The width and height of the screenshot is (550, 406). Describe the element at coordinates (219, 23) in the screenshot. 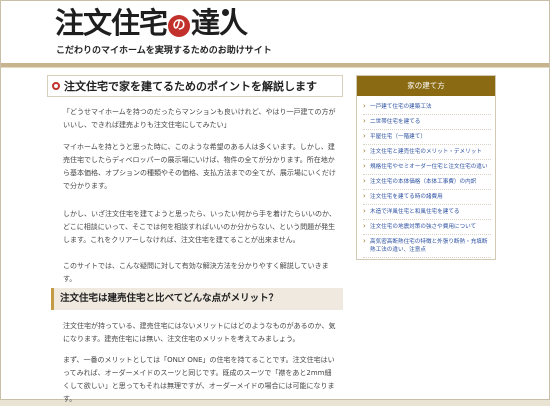

I see `logo-text-after: 達人` at that location.